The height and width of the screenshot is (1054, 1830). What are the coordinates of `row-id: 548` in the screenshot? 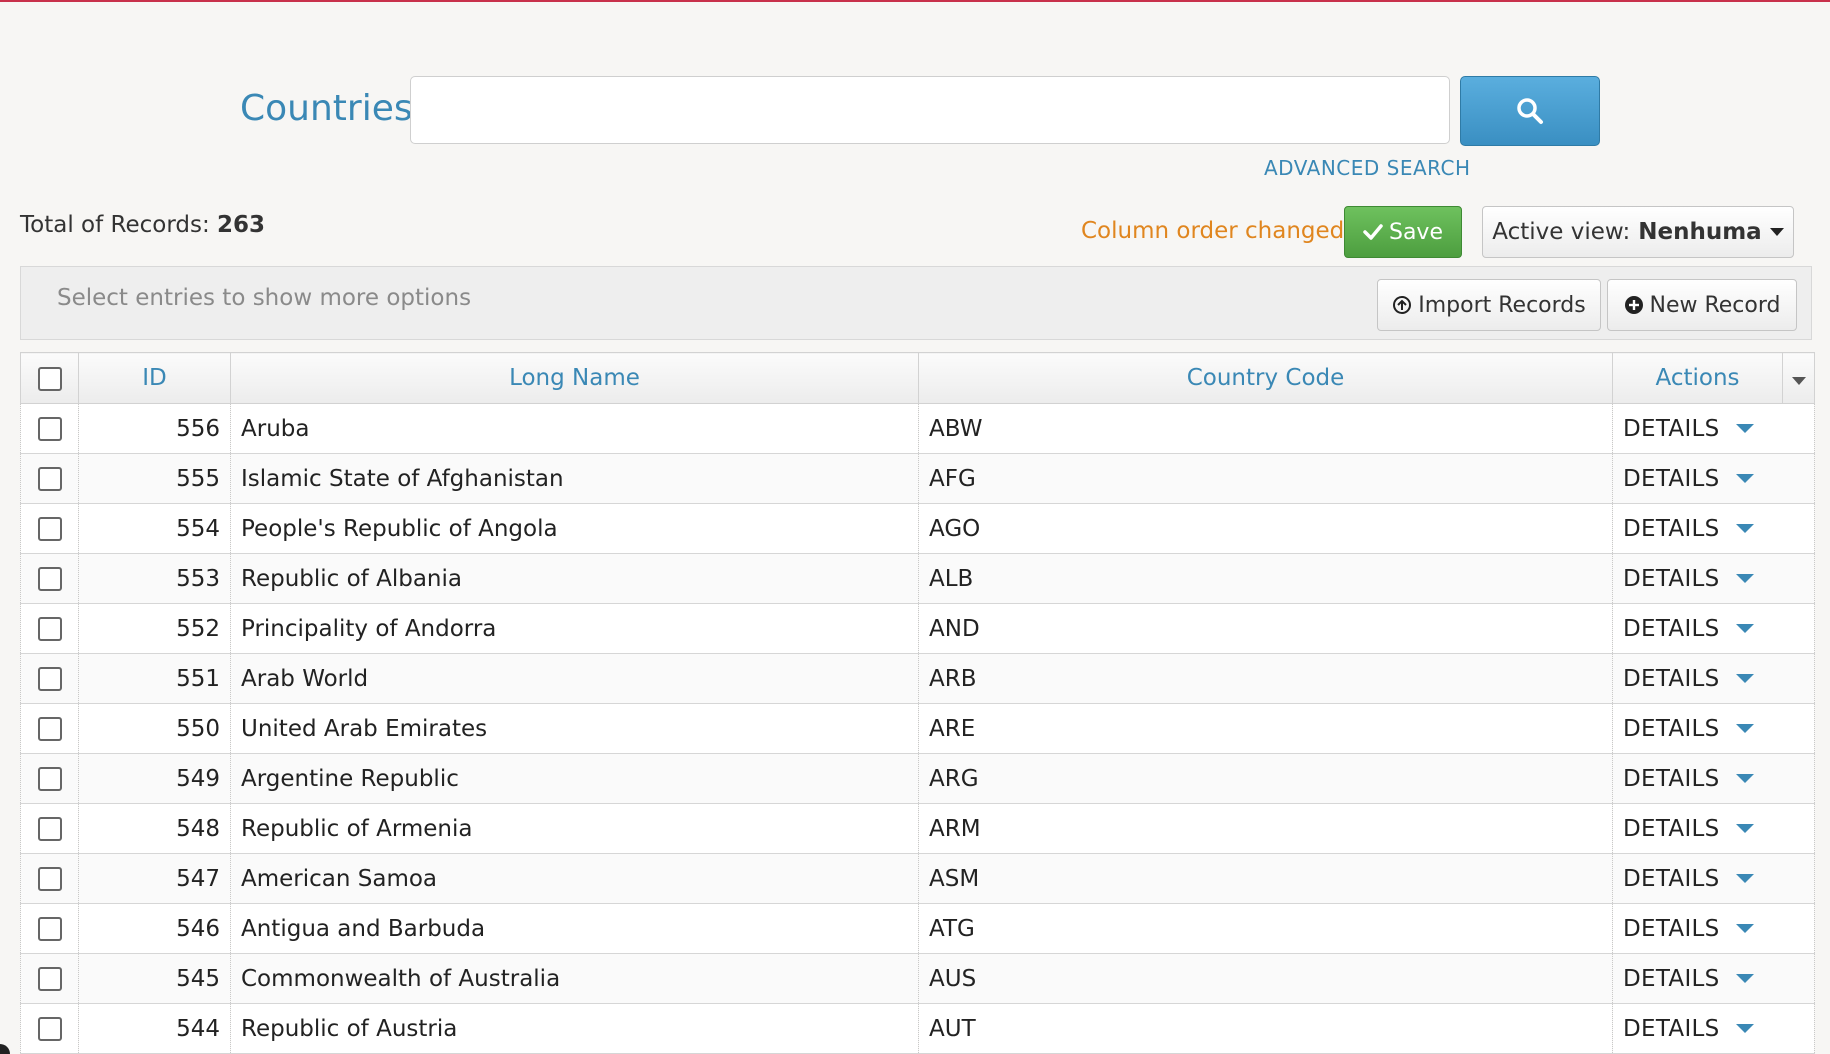 It's located at (154, 828).